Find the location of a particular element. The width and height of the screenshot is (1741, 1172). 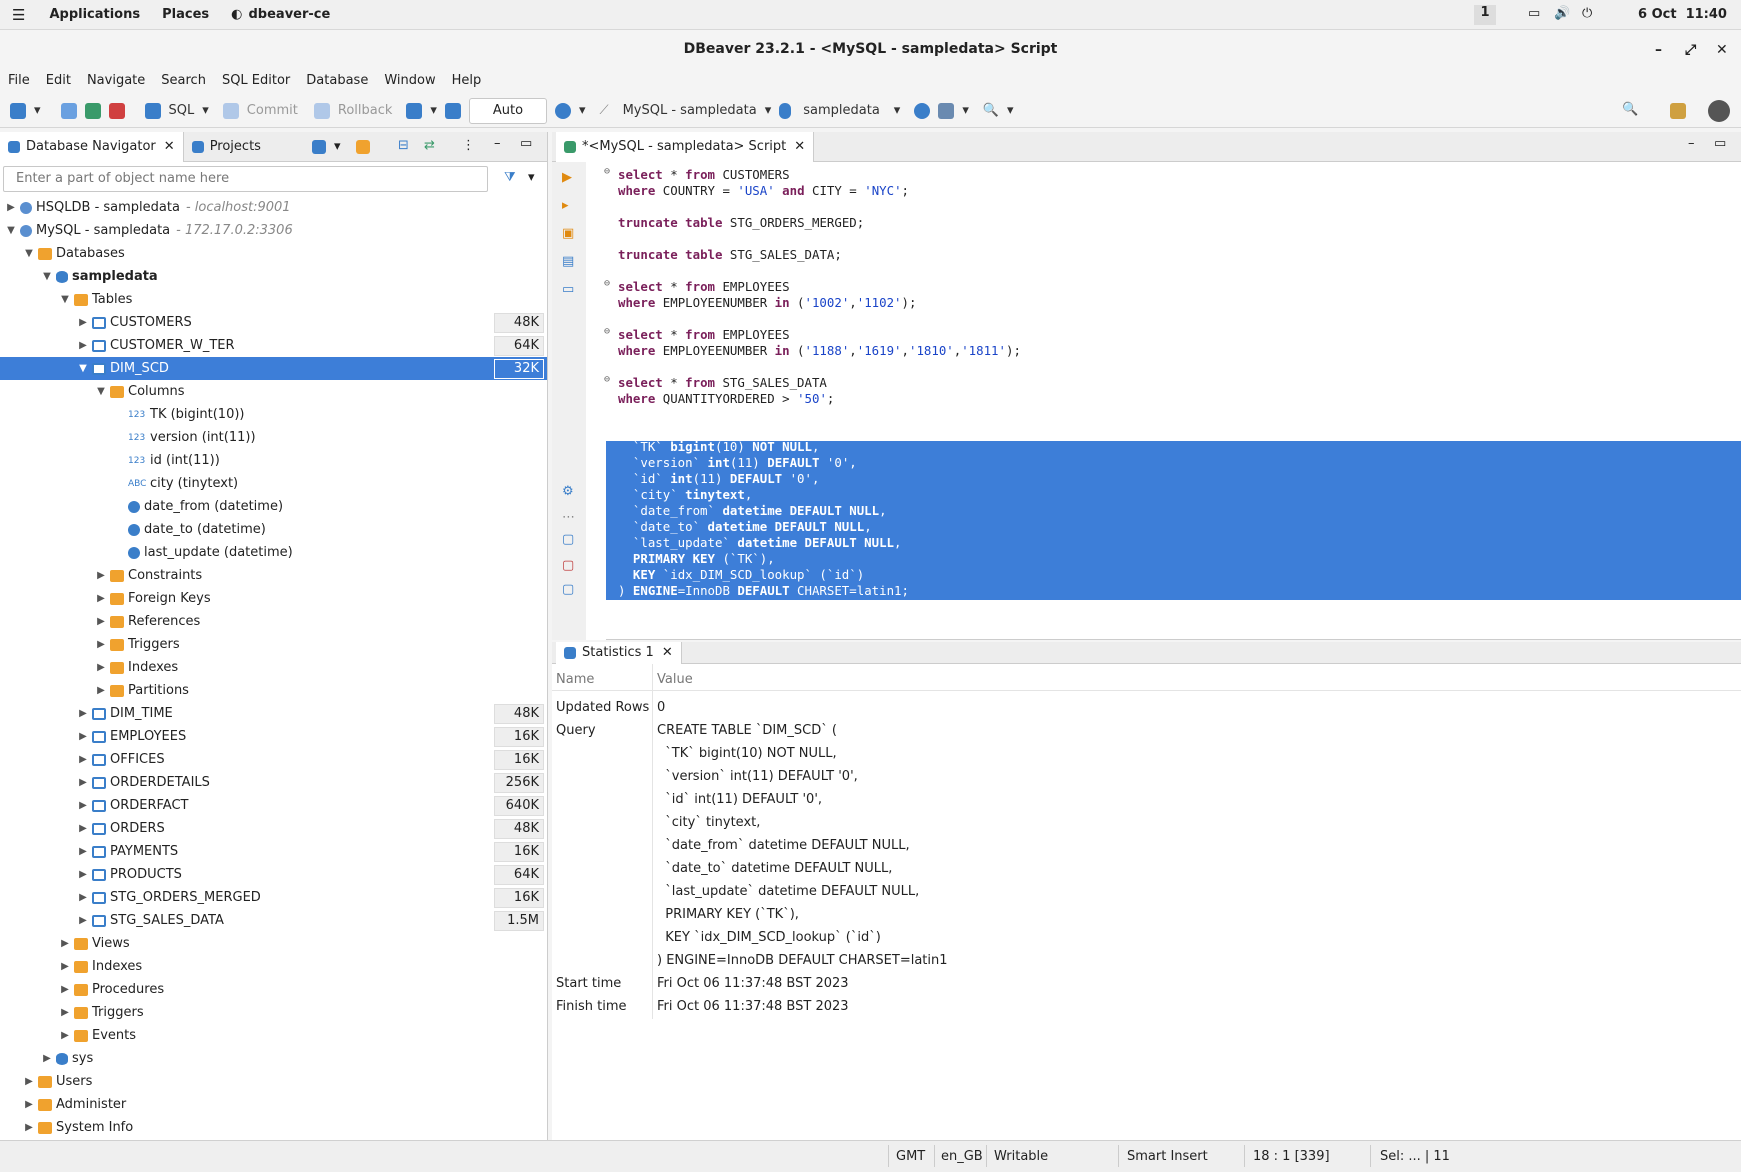

collapse-all-icon: ⊟ is located at coordinates (403, 145).